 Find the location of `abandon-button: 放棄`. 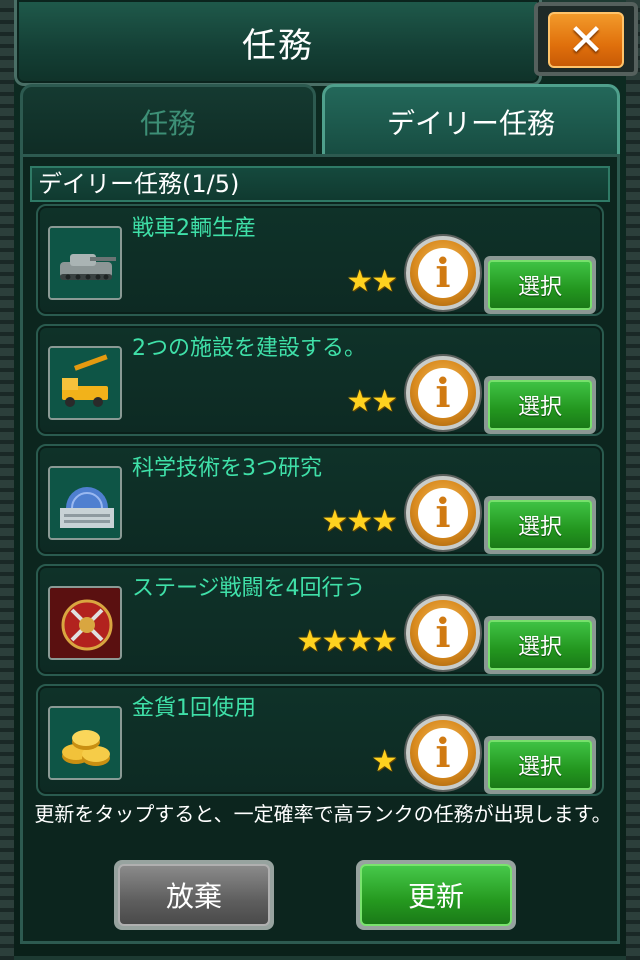

abandon-button: 放棄 is located at coordinates (194, 895).